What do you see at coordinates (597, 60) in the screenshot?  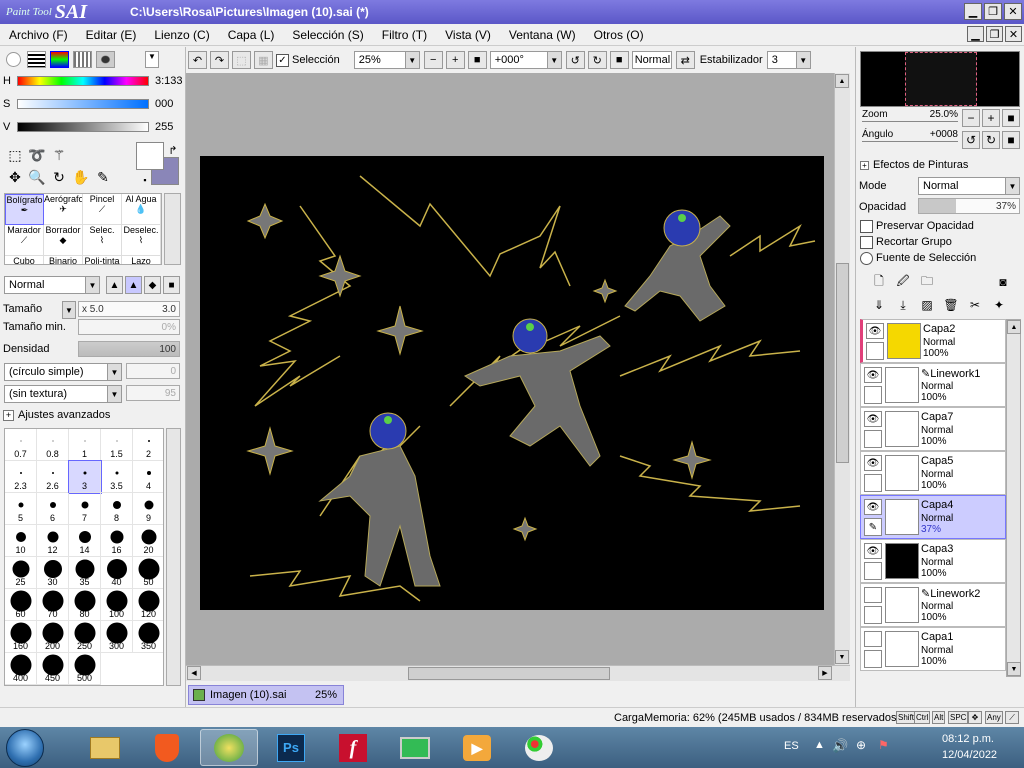 I see `rotate-right-icon: ↻` at bounding box center [597, 60].